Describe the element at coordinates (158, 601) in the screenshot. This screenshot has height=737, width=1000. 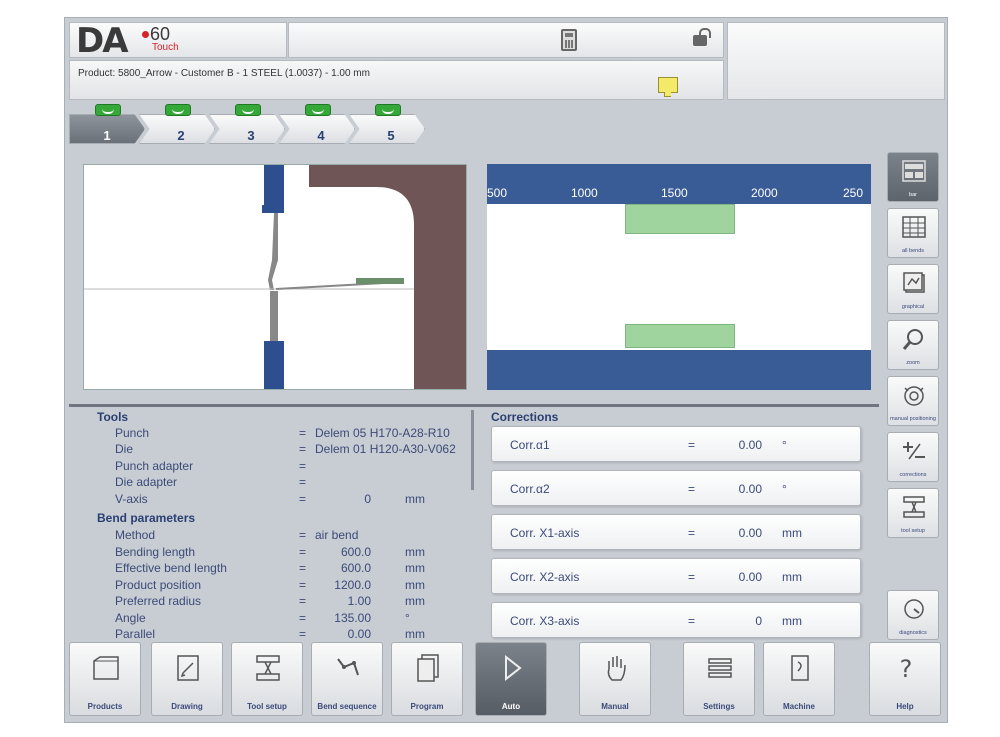
I see `row-key: Preferred radius` at that location.